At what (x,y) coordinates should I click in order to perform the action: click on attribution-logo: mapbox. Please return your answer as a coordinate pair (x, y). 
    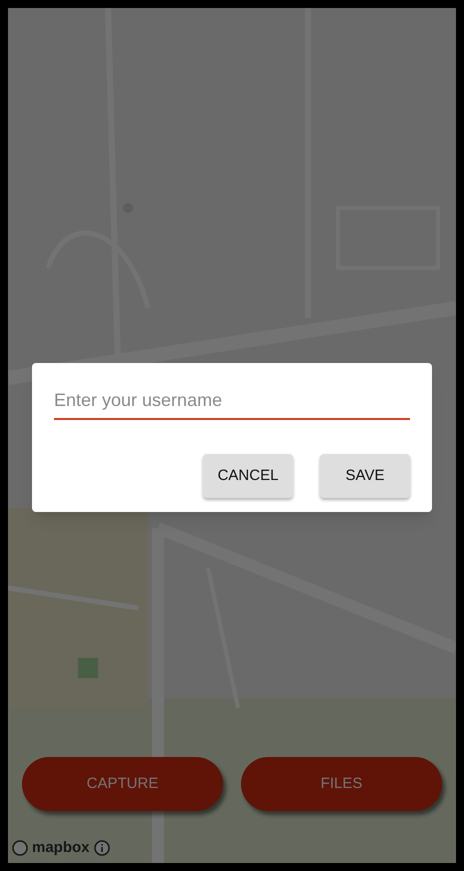
    Looking at the image, I should click on (61, 848).